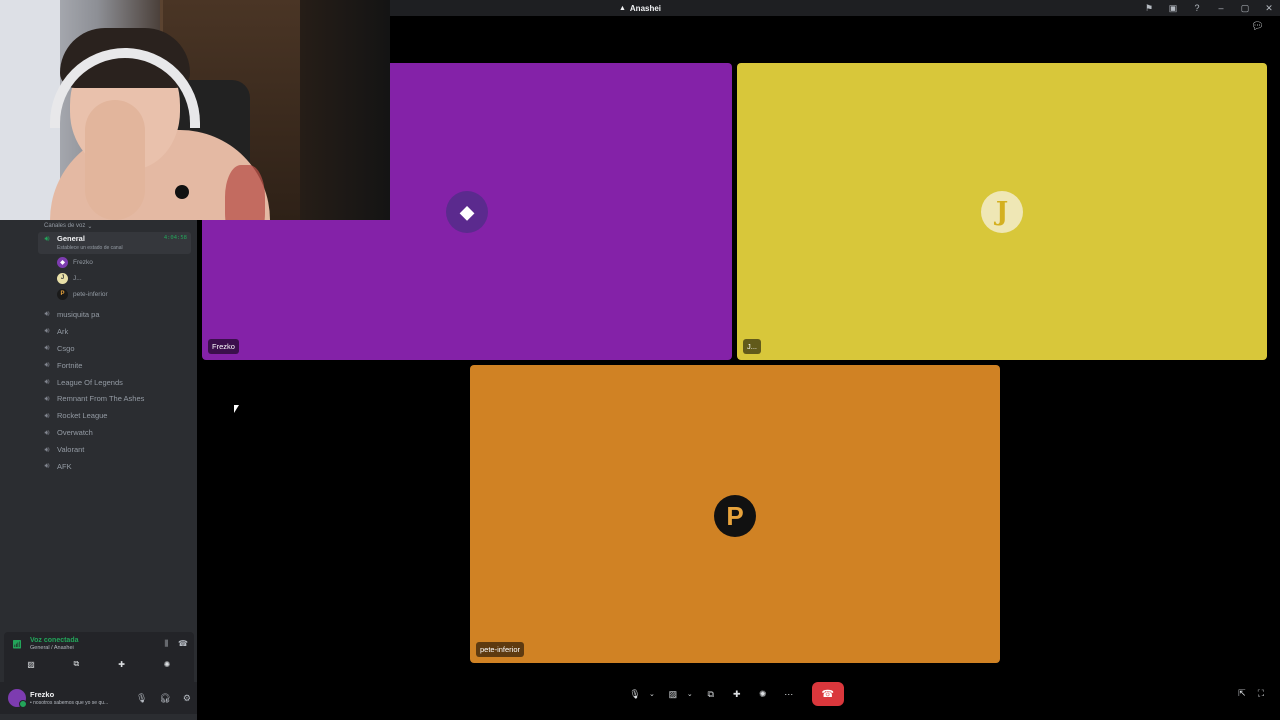  What do you see at coordinates (19, 644) in the screenshot?
I see `signal-icon: 📶︎` at bounding box center [19, 644].